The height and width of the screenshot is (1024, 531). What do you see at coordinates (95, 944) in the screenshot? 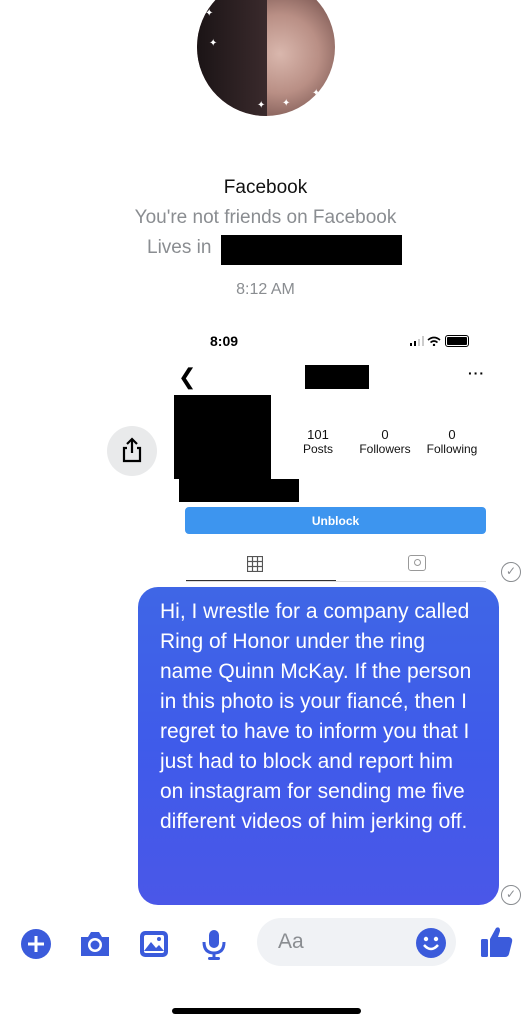
I see `camera-icon` at bounding box center [95, 944].